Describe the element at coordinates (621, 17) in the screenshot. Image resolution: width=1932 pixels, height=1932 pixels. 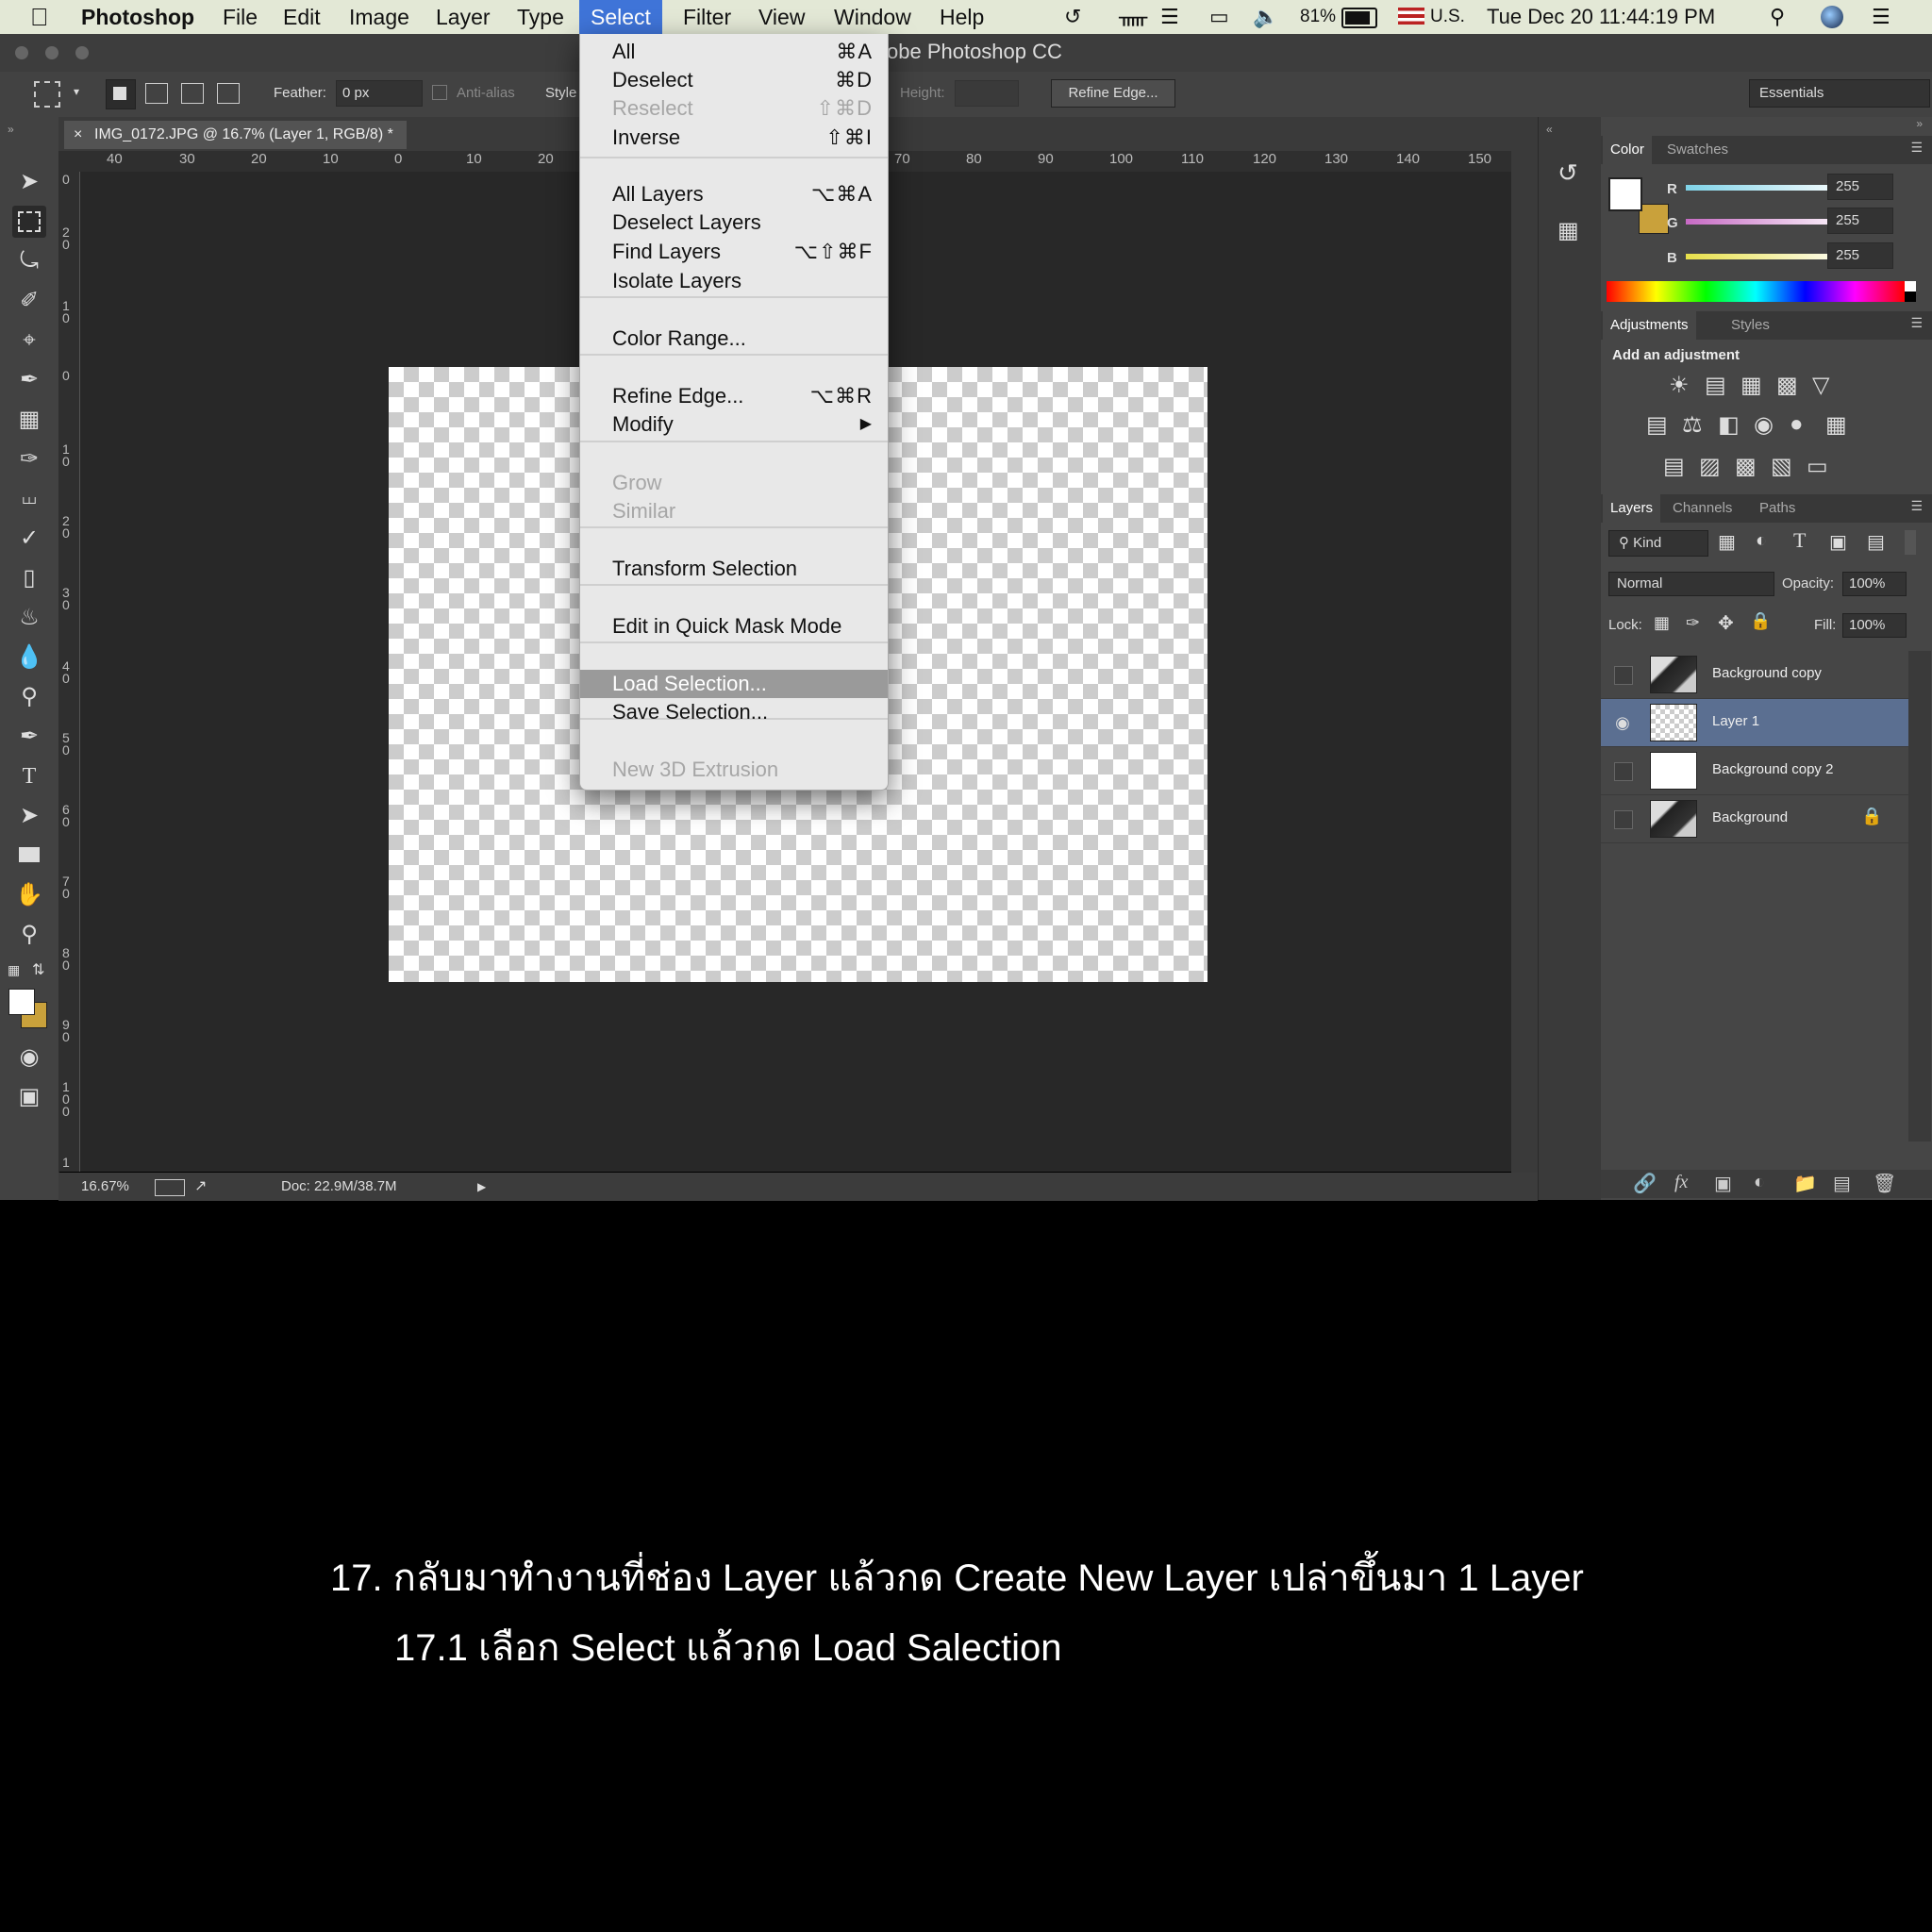
I see `menu-select: Select` at that location.